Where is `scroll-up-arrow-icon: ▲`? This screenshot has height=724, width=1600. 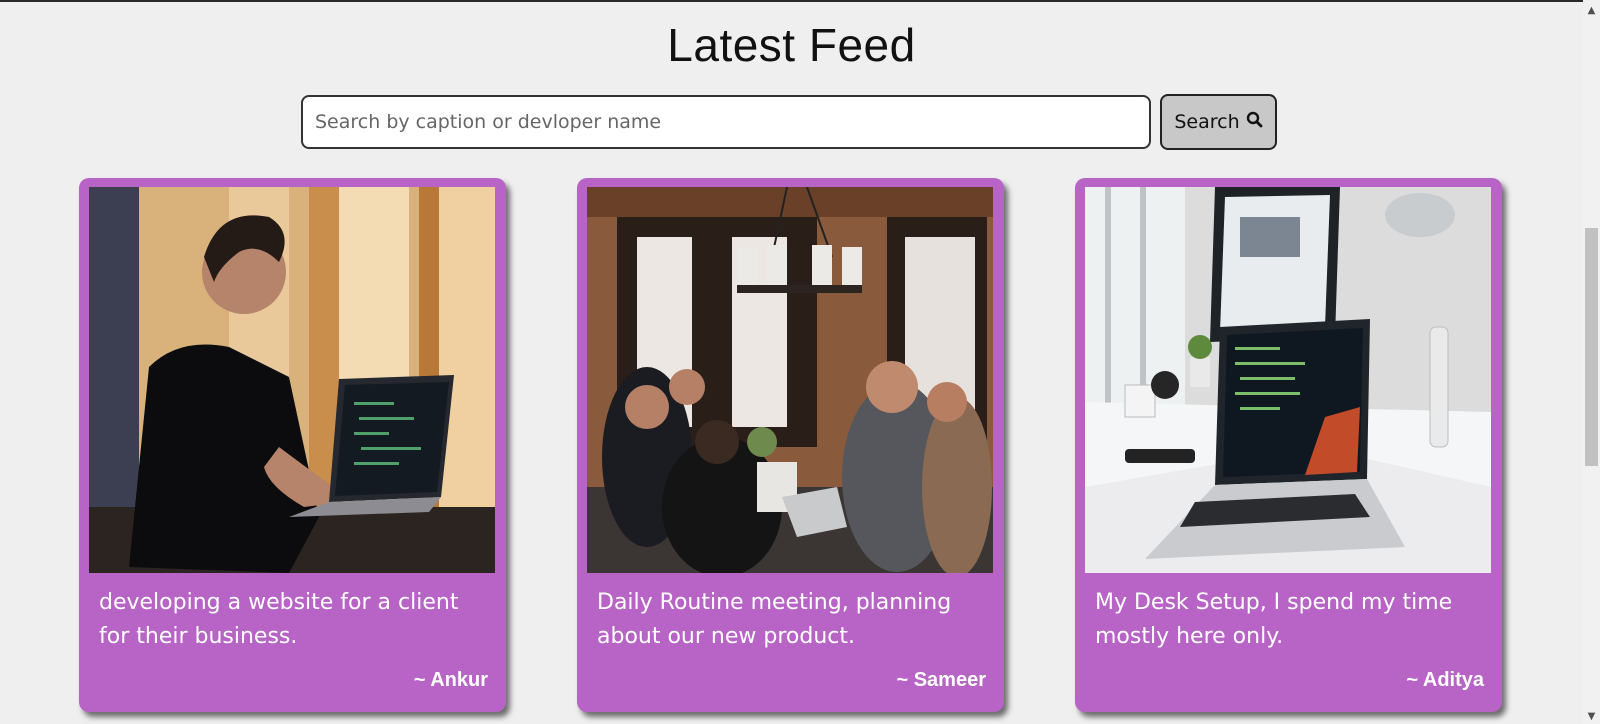 scroll-up-arrow-icon: ▲ is located at coordinates (1591, 10).